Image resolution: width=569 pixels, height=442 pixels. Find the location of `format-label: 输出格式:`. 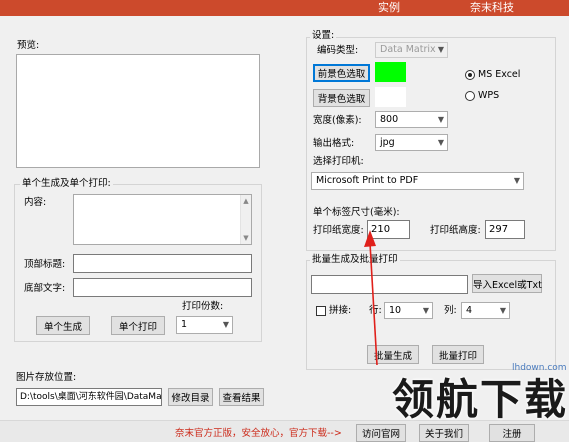

format-label: 输出格式: is located at coordinates (334, 143).